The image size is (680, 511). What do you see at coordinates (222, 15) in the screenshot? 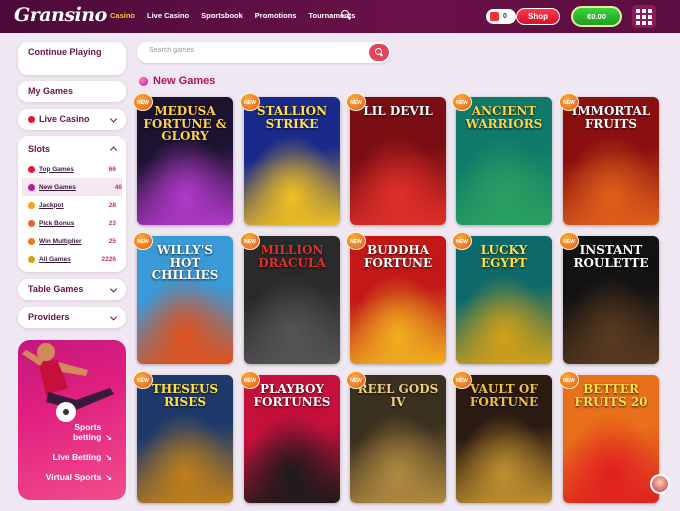
I see `nav-sportsbook: Sportsbook` at bounding box center [222, 15].